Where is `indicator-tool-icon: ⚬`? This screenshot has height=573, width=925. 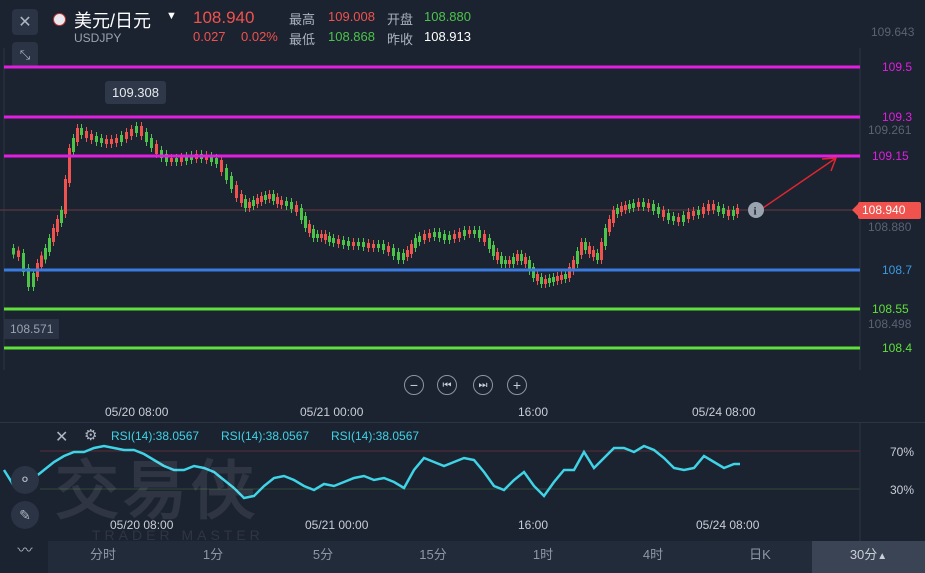
indicator-tool-icon: ⚬ is located at coordinates (25, 480).